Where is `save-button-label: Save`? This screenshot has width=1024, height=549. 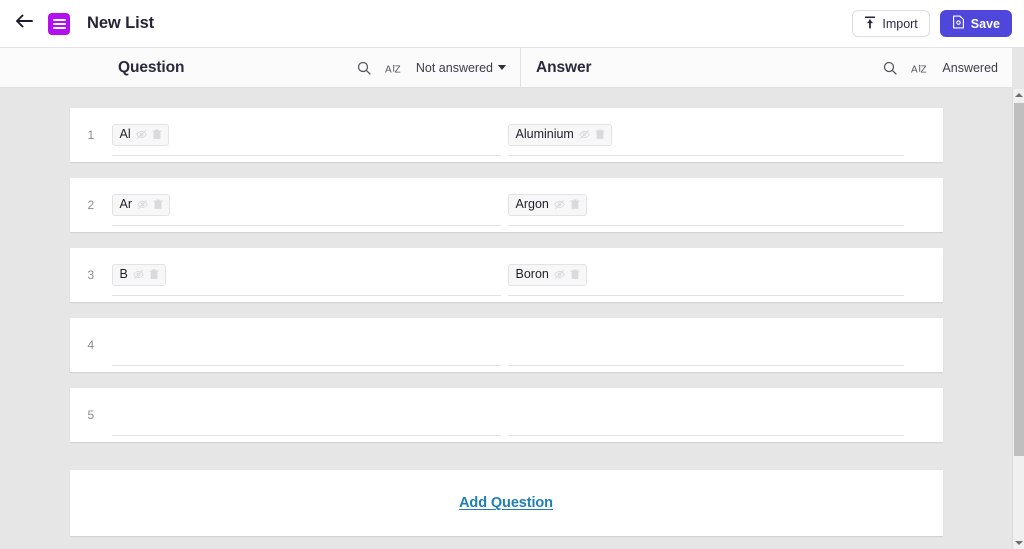 save-button-label: Save is located at coordinates (985, 23).